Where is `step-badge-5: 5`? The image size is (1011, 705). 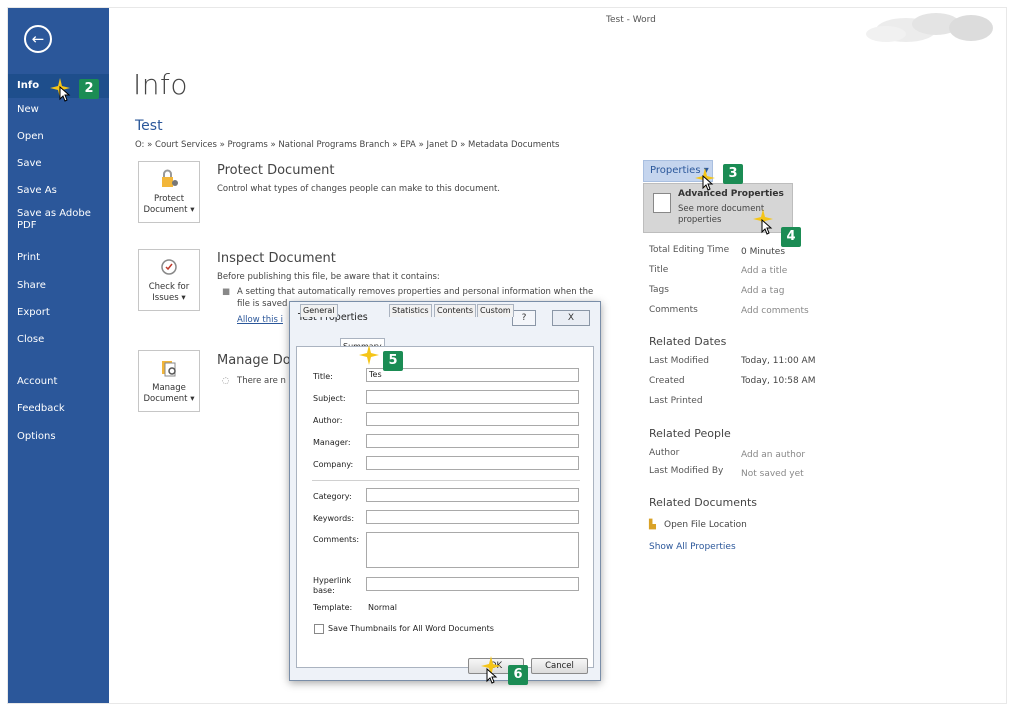 step-badge-5: 5 is located at coordinates (393, 361).